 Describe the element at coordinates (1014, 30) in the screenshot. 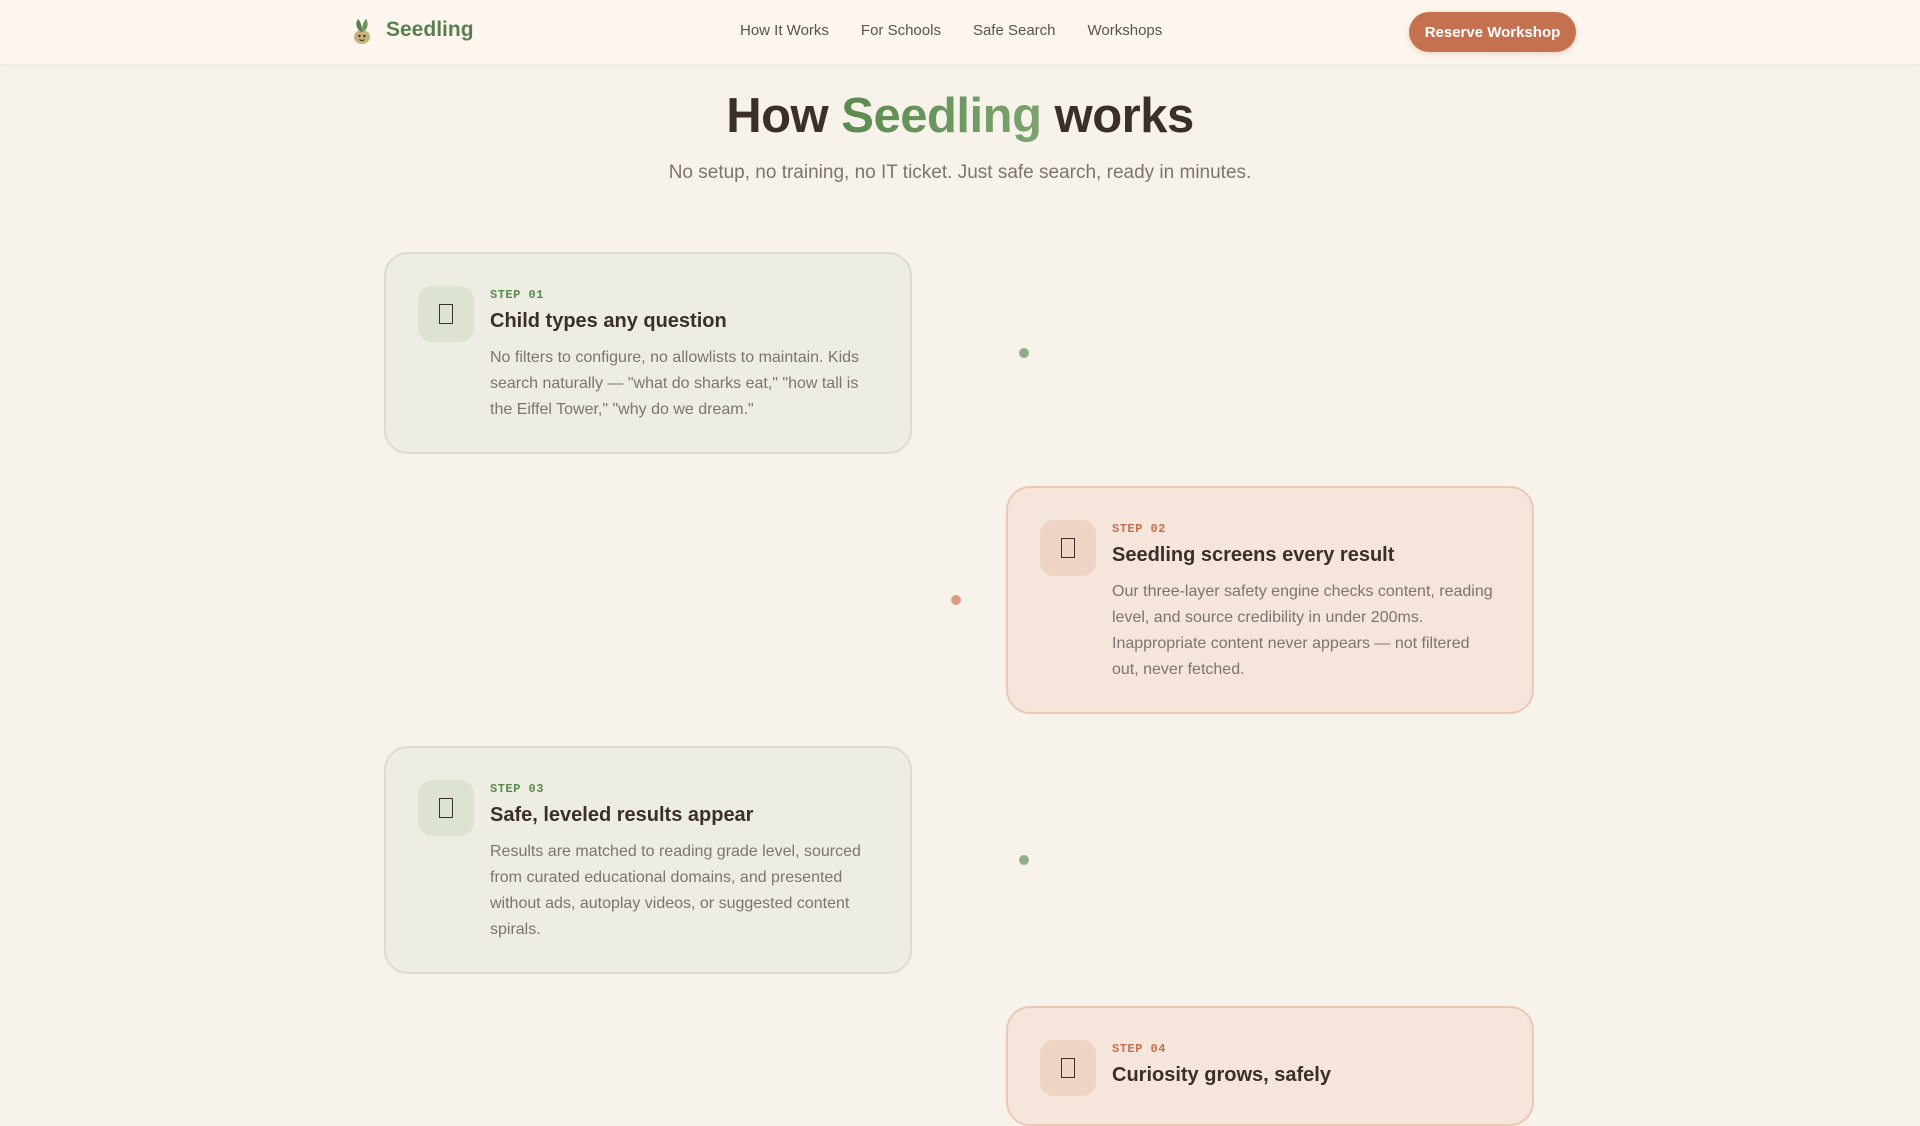

I see `nav-safe-search: Safe Search` at that location.